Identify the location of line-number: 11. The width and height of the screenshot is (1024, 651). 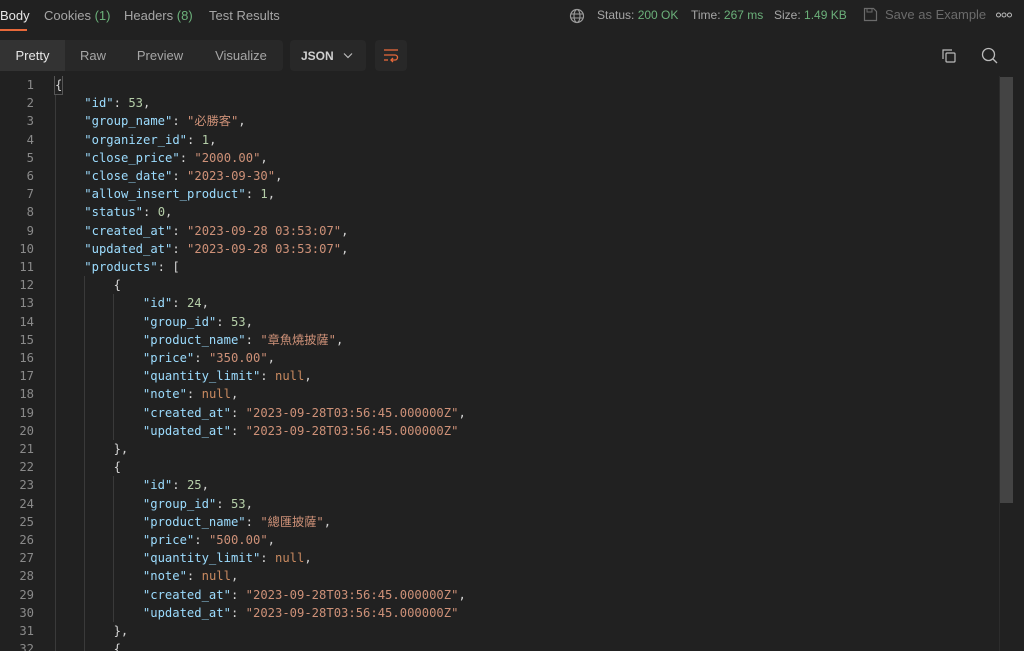
(26, 267).